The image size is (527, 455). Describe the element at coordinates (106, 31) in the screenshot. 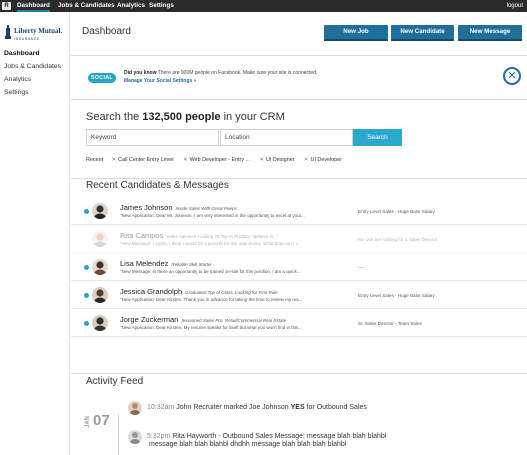

I see `page-title: Dashboard` at that location.